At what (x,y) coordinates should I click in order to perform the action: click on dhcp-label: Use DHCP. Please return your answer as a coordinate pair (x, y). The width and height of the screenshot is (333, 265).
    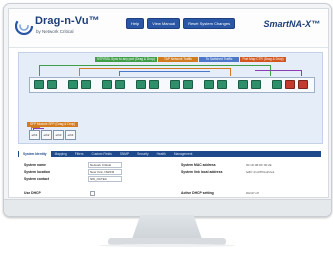
    Looking at the image, I should click on (32, 193).